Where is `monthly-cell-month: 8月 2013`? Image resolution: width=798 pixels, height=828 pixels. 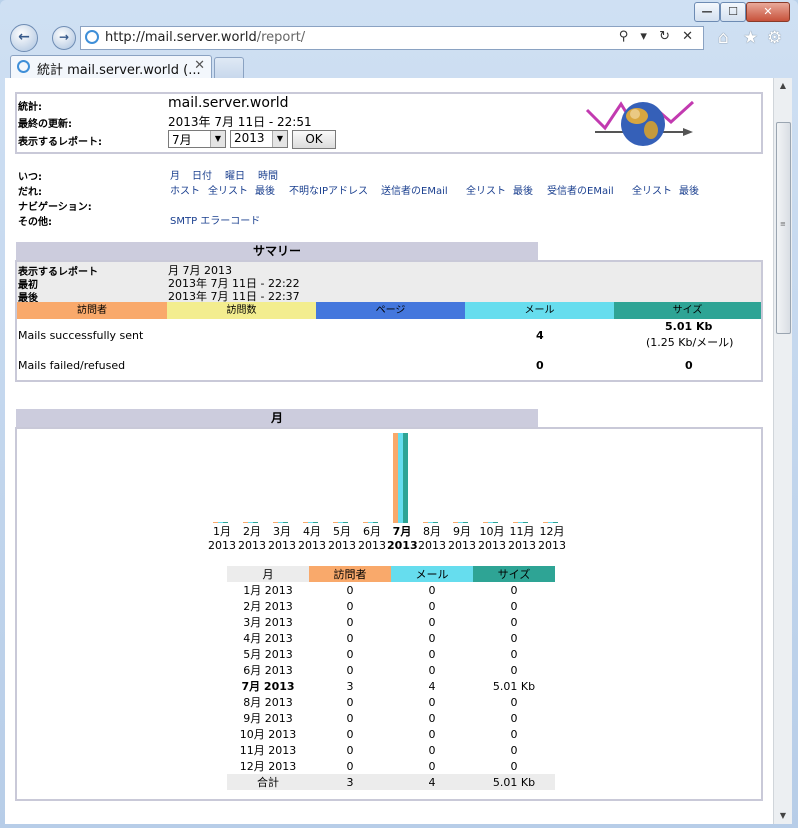 monthly-cell-month: 8月 2013 is located at coordinates (268, 702).